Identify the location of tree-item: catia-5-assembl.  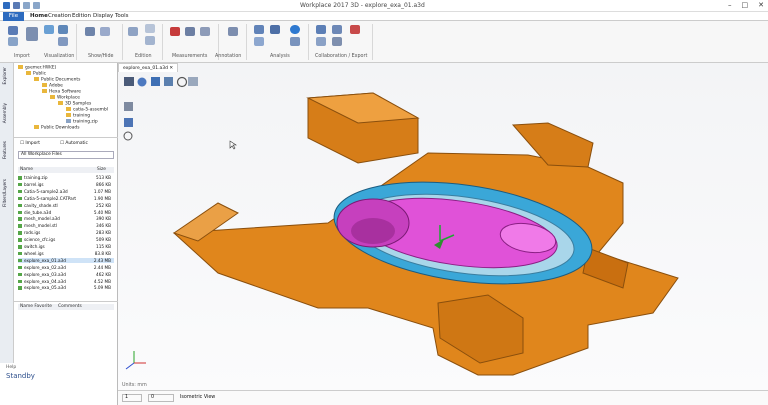
(87, 109).